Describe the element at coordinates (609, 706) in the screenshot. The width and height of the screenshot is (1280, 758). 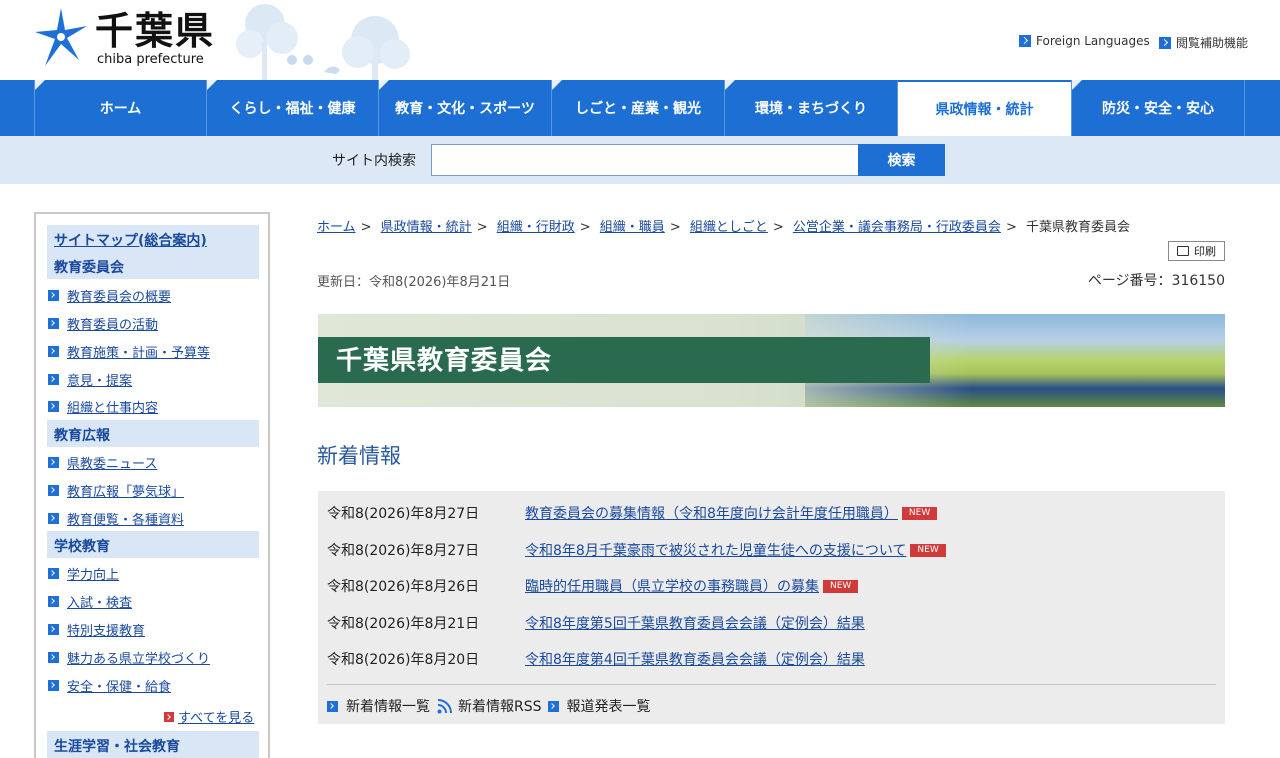
I see `press-release-link: 報道発表一覧` at that location.